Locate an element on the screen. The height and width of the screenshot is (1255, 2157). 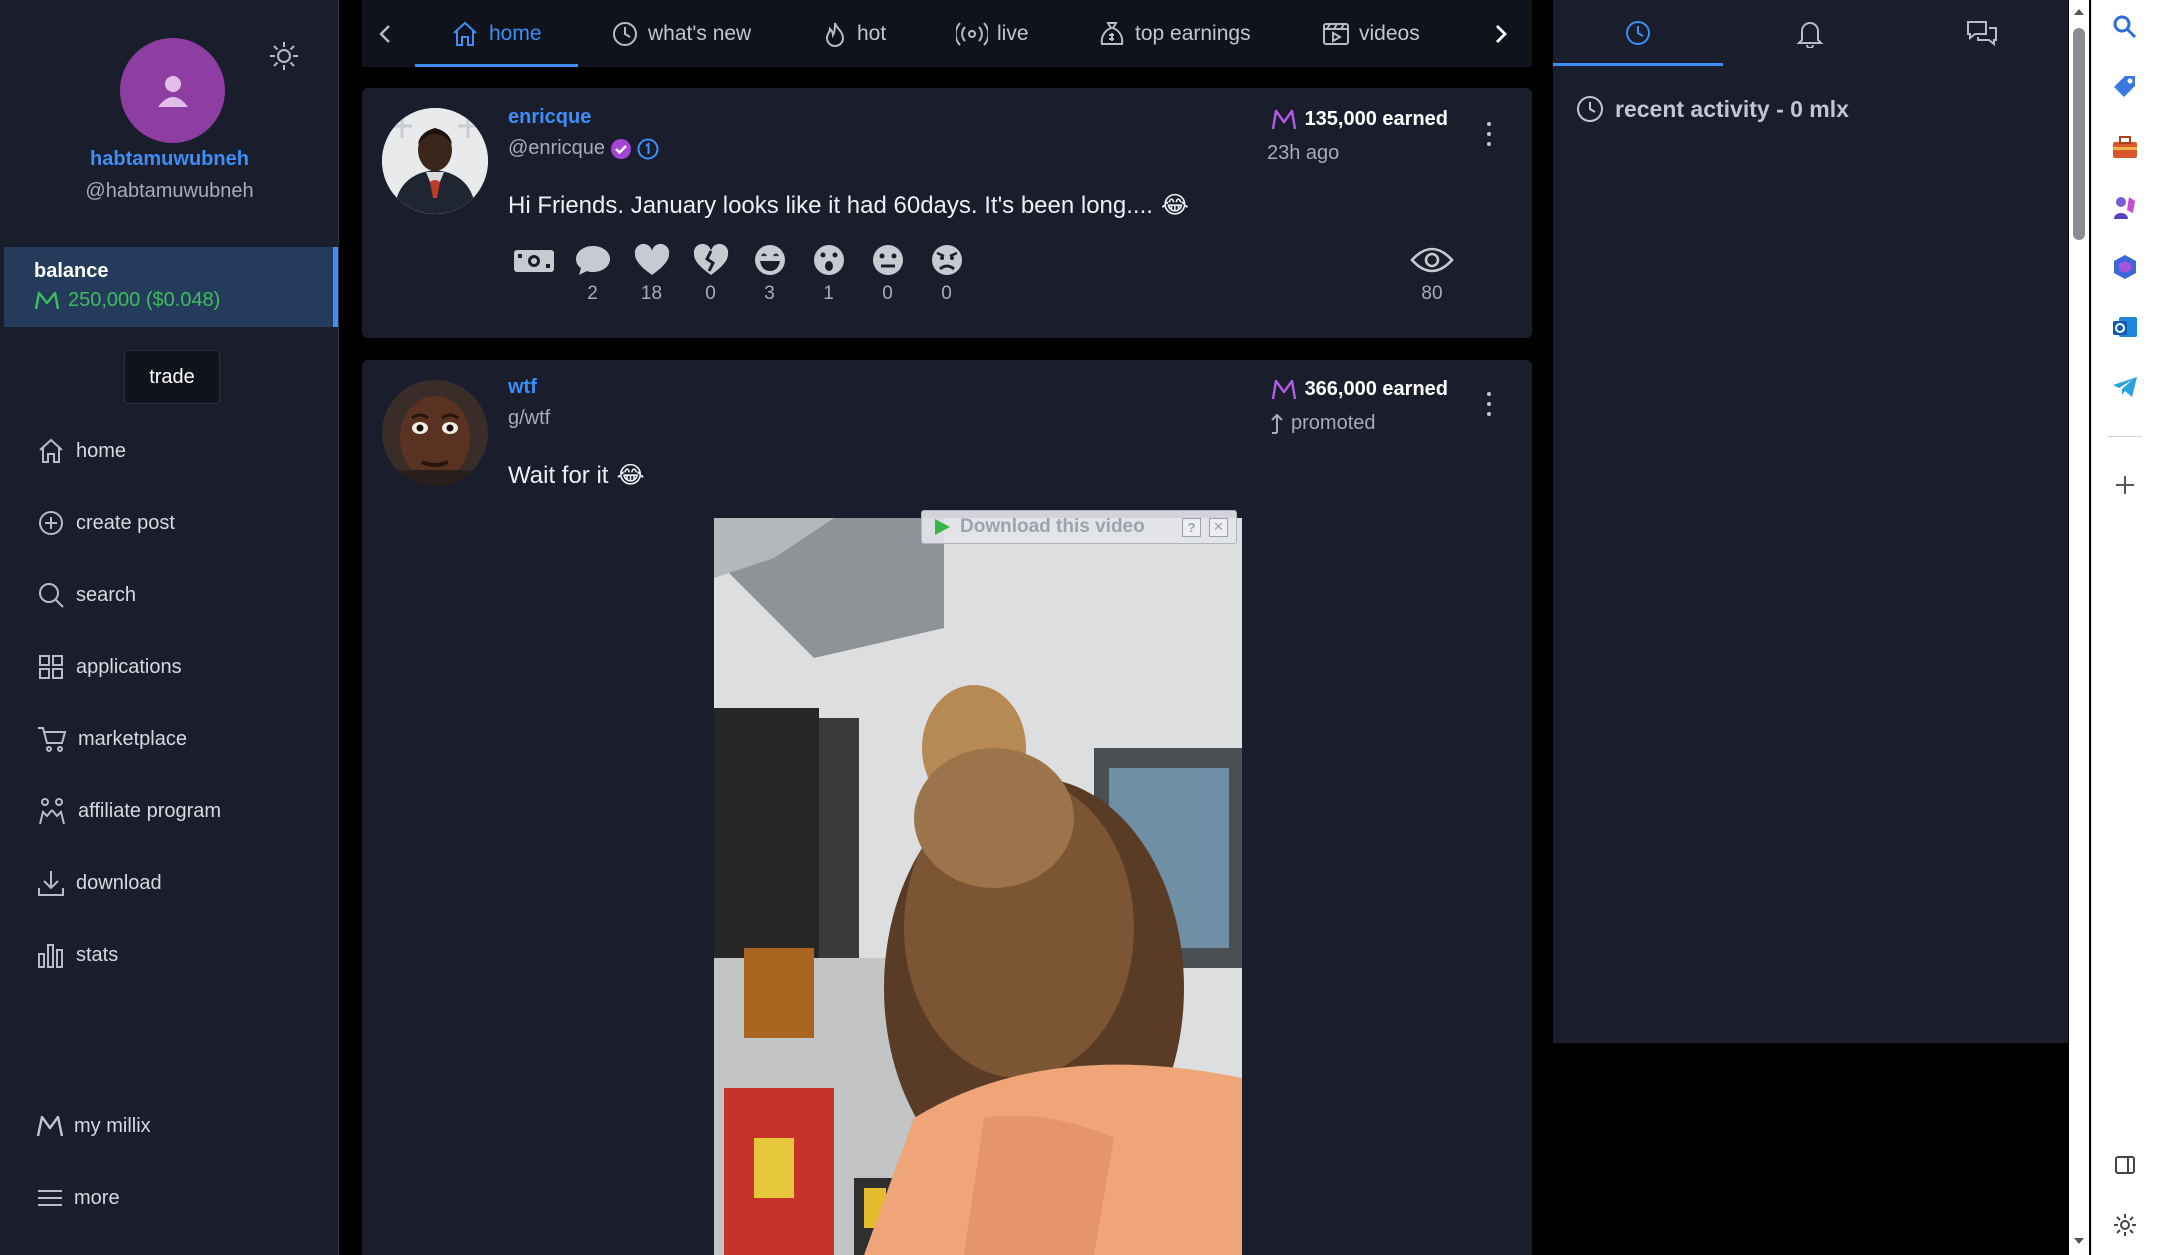
nav-stats: stats is located at coordinates (77, 955).